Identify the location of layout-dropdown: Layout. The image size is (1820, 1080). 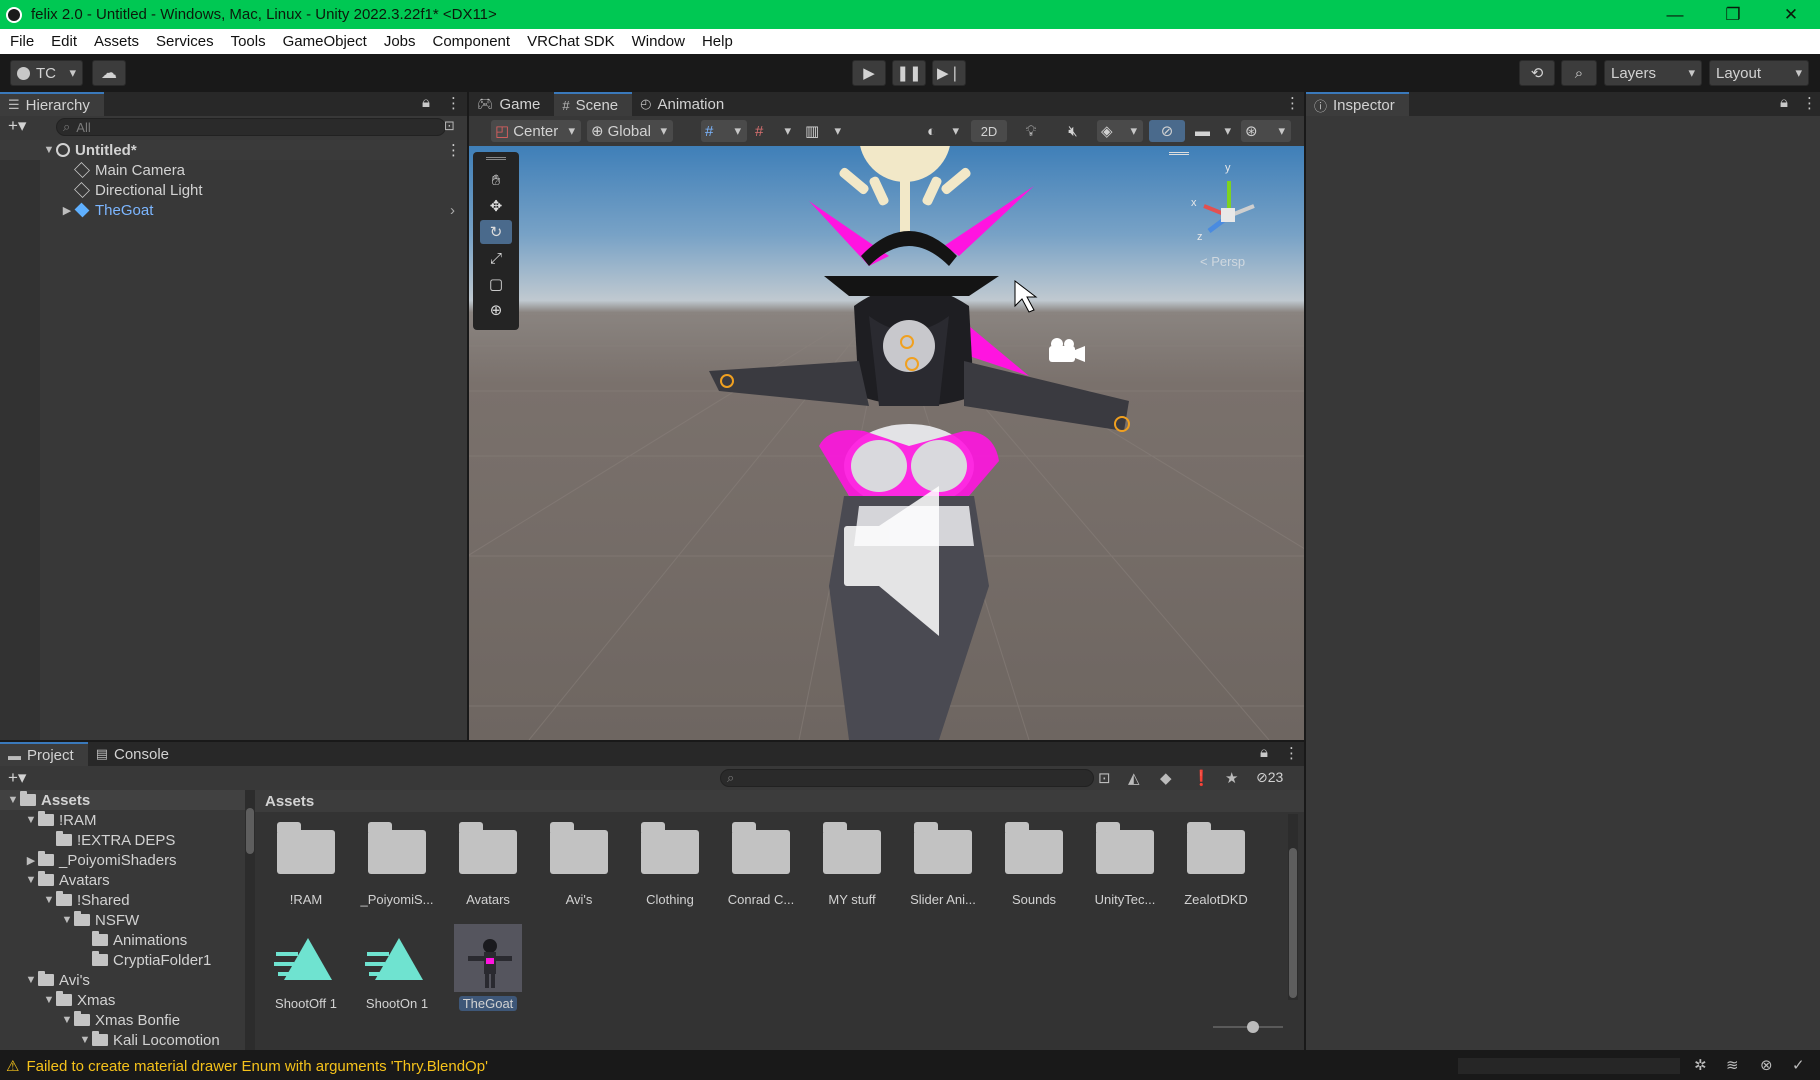
(1759, 73).